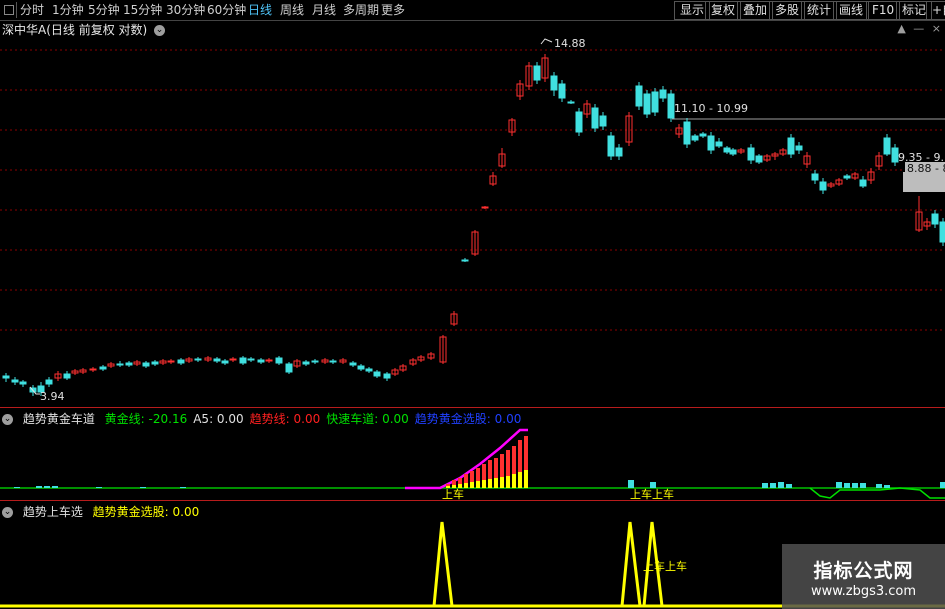 The width and height of the screenshot is (945, 609). What do you see at coordinates (819, 10) in the screenshot?
I see `toolbar-button-4: 统计` at bounding box center [819, 10].